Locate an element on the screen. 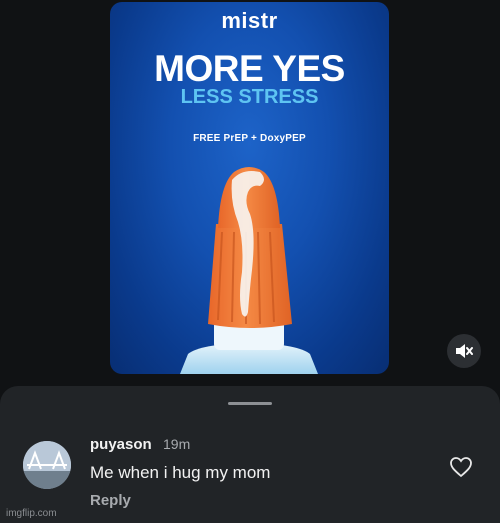 The width and height of the screenshot is (500, 523). comment-timestamp: 19m is located at coordinates (177, 444).